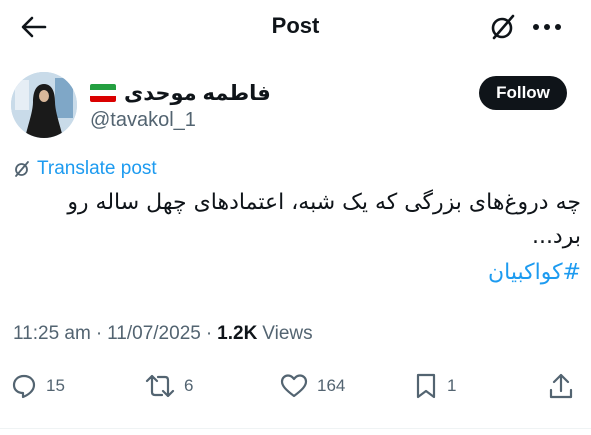 The height and width of the screenshot is (435, 591). What do you see at coordinates (97, 169) in the screenshot?
I see `translate-post-label: Translate post` at bounding box center [97, 169].